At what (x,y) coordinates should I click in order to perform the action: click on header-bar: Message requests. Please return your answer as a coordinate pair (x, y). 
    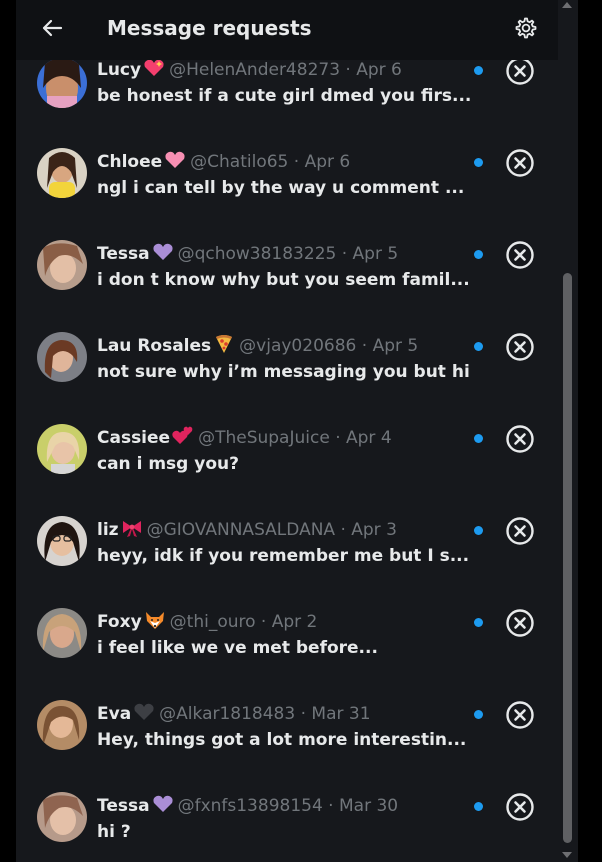
    Looking at the image, I should click on (287, 30).